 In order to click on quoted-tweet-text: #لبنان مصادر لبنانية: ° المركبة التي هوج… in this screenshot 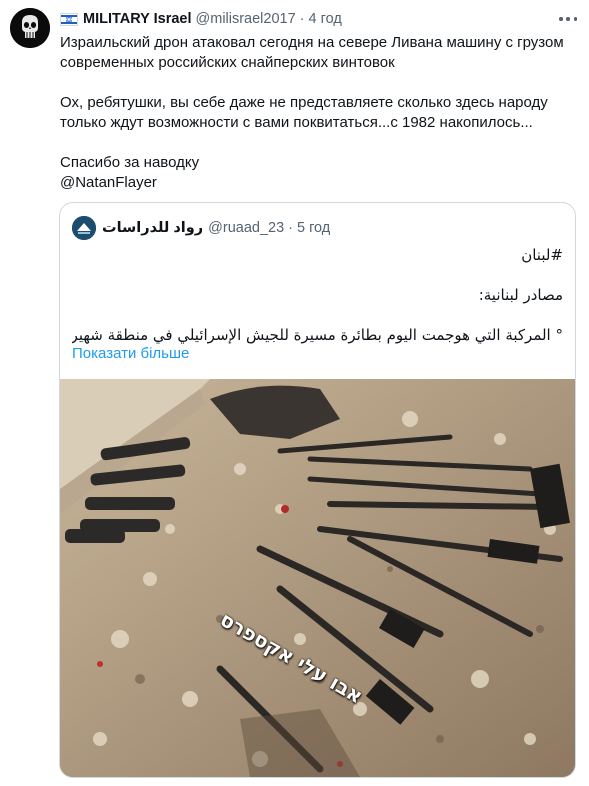, I will do `click(317, 295)`.